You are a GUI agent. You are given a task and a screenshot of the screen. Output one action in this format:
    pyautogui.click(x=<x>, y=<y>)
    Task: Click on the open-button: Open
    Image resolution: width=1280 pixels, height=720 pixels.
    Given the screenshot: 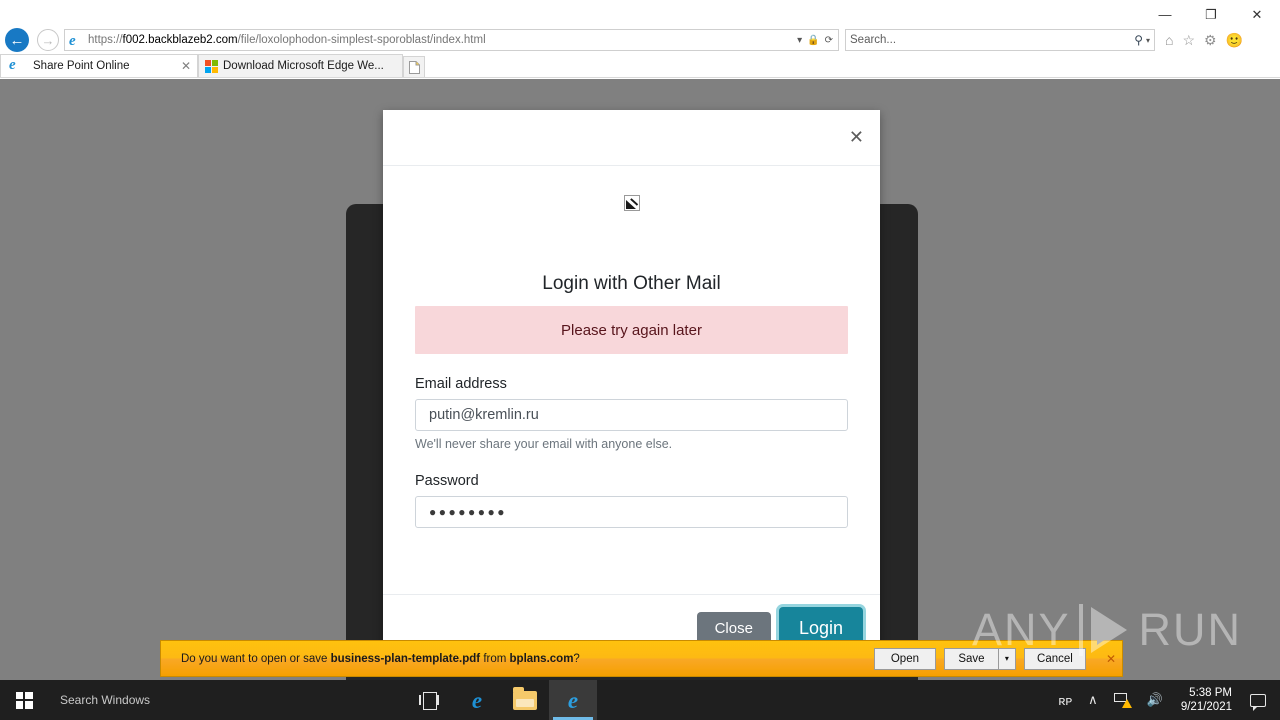 What is the action you would take?
    pyautogui.click(x=904, y=658)
    